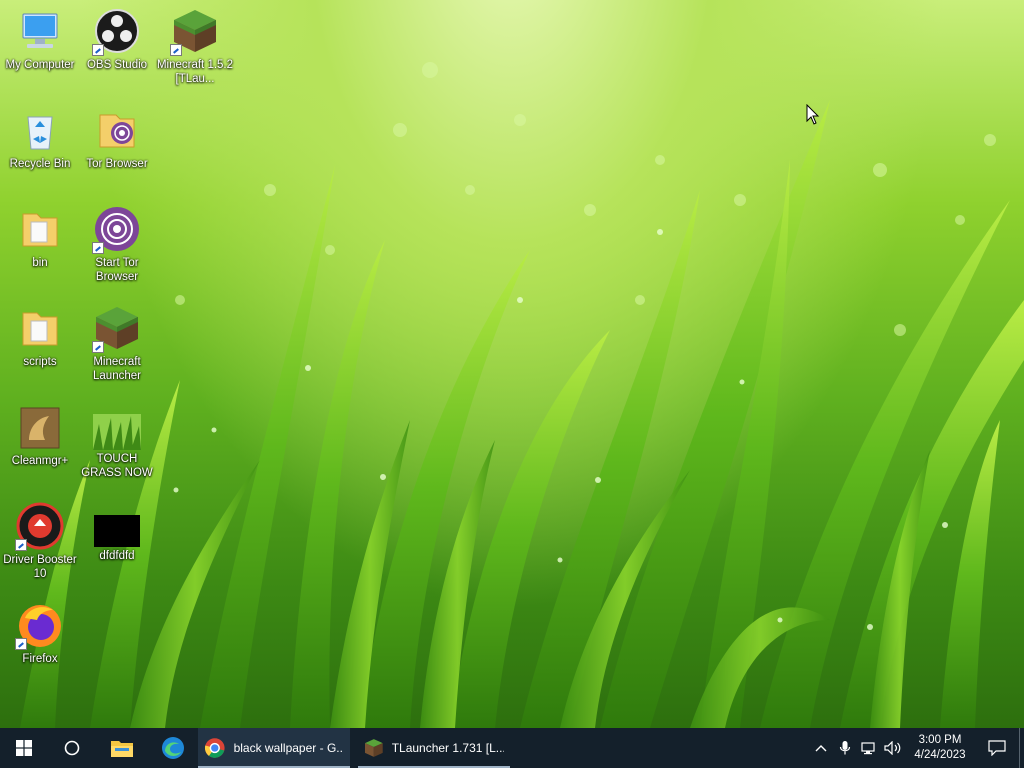  What do you see at coordinates (117, 229) in the screenshot?
I see `tor-browser-icon` at bounding box center [117, 229].